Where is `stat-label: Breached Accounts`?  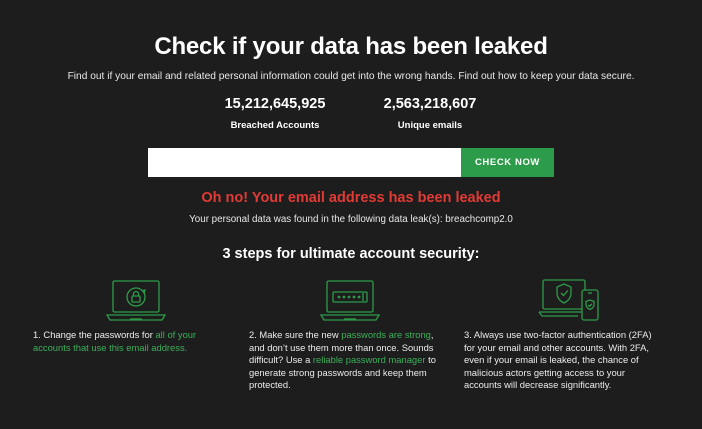 stat-label: Breached Accounts is located at coordinates (275, 125).